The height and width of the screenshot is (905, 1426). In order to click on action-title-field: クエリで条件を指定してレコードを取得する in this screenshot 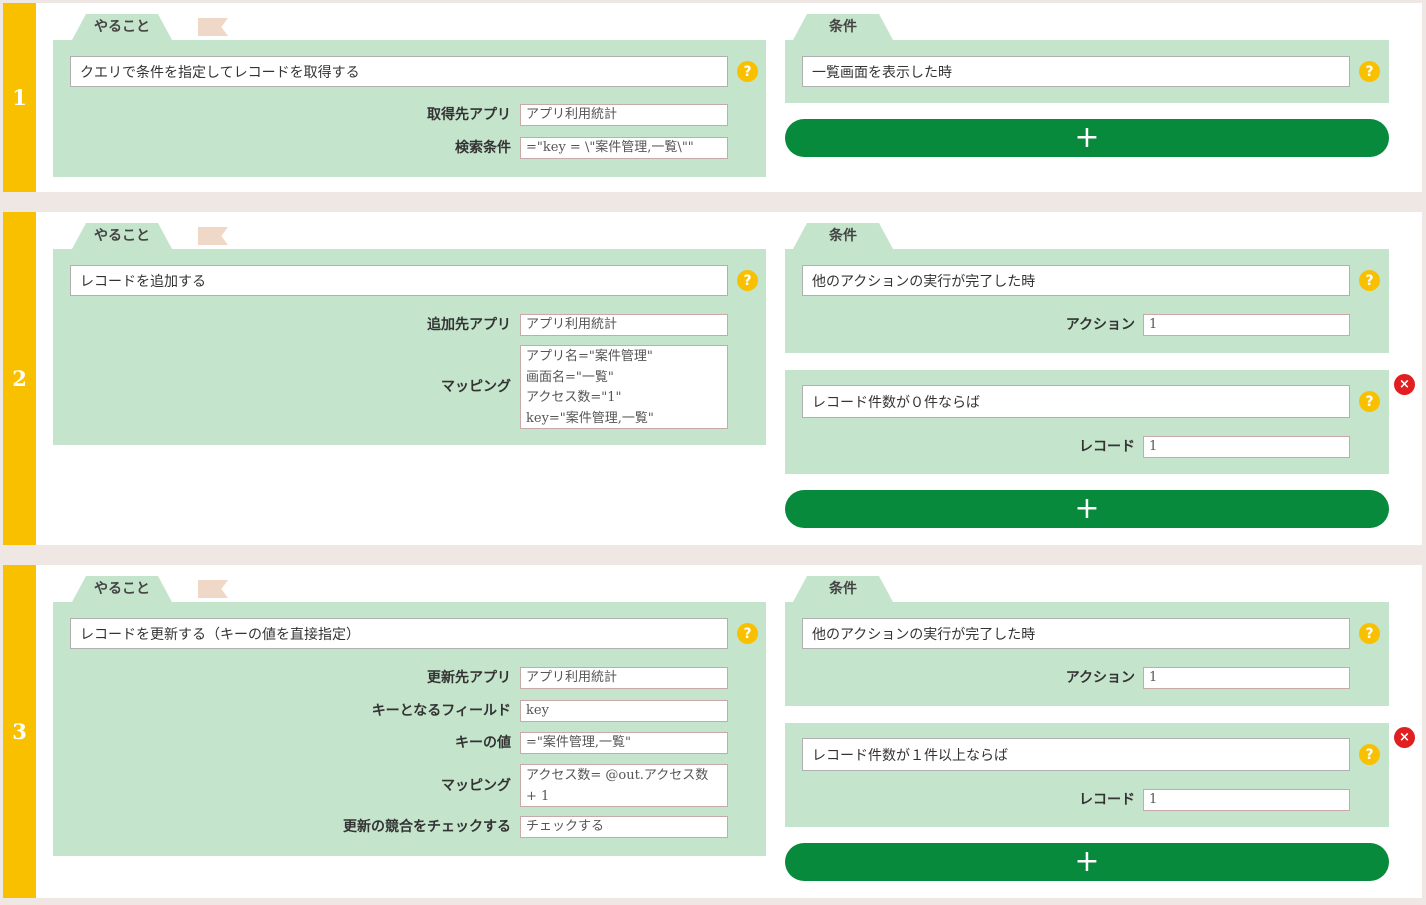, I will do `click(399, 71)`.